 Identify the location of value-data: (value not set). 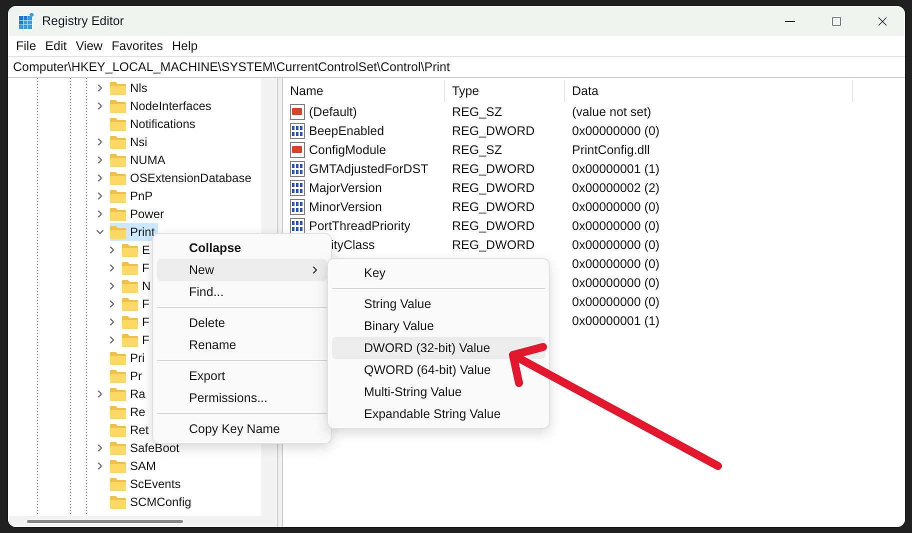
(612, 111).